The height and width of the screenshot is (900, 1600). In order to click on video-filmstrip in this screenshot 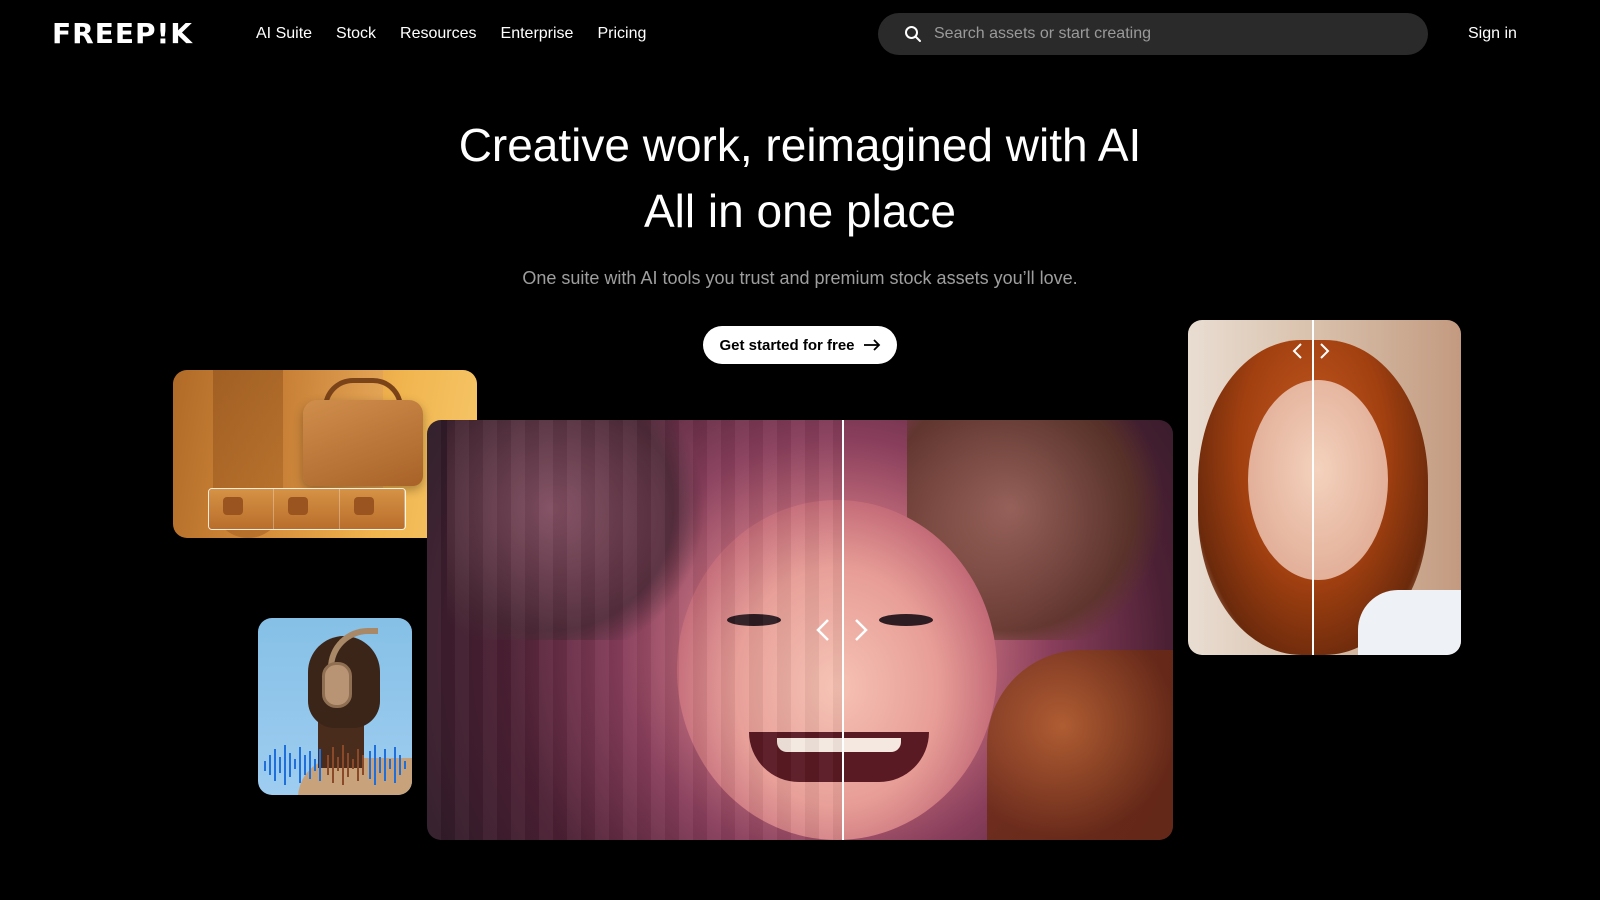, I will do `click(307, 509)`.